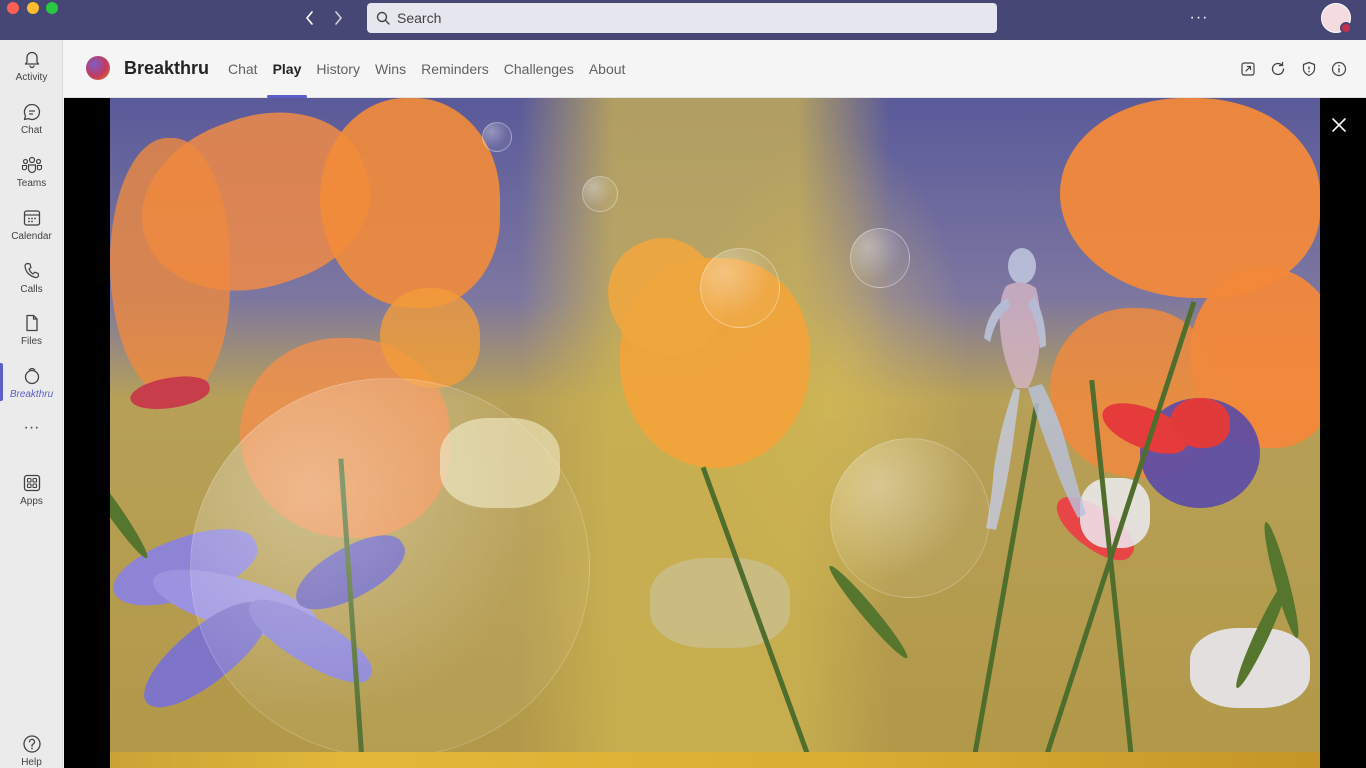  I want to click on shield-icon, so click(1309, 69).